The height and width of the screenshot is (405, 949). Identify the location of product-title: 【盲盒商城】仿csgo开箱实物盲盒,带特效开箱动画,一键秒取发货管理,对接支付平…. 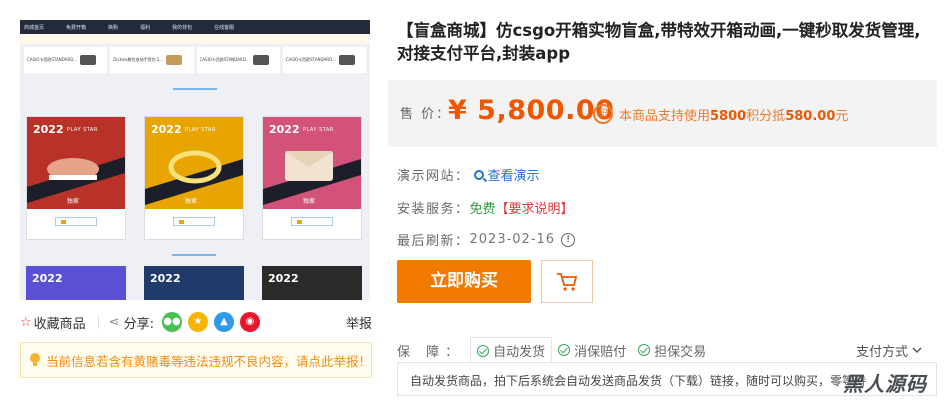
(659, 42).